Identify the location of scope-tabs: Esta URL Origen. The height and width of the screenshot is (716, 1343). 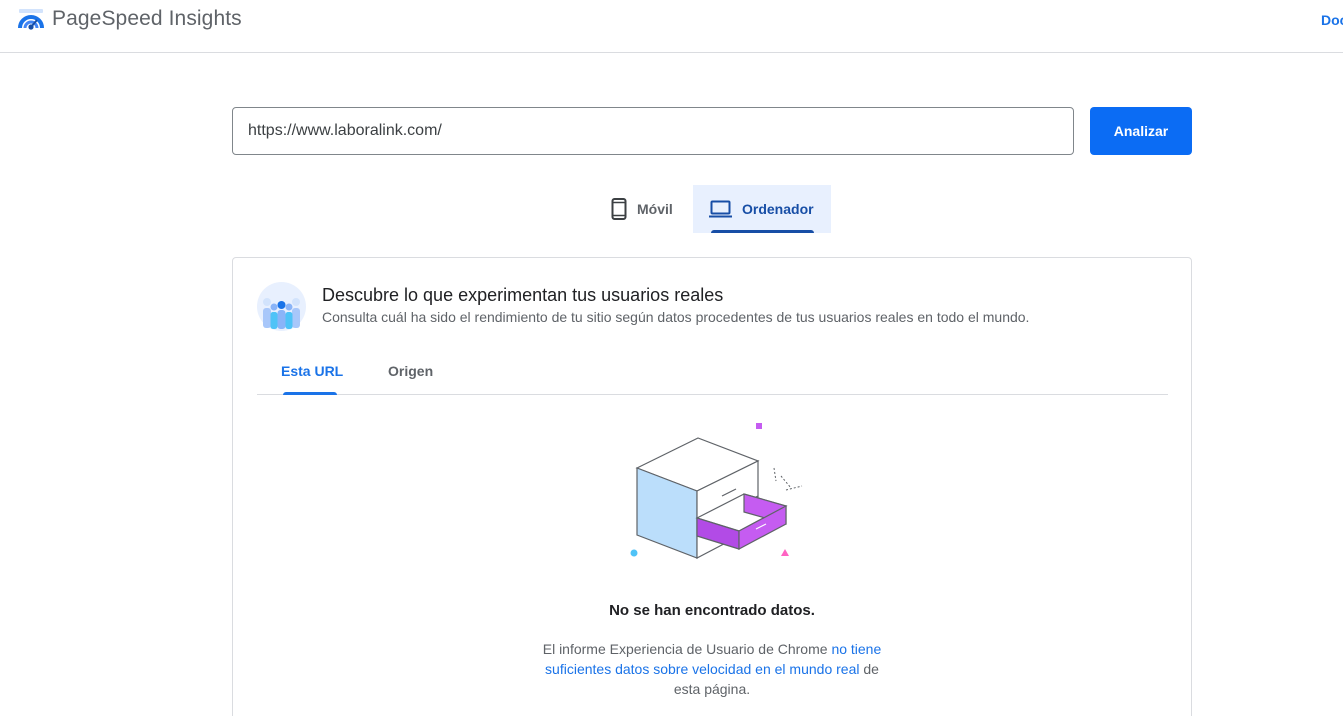
(712, 371).